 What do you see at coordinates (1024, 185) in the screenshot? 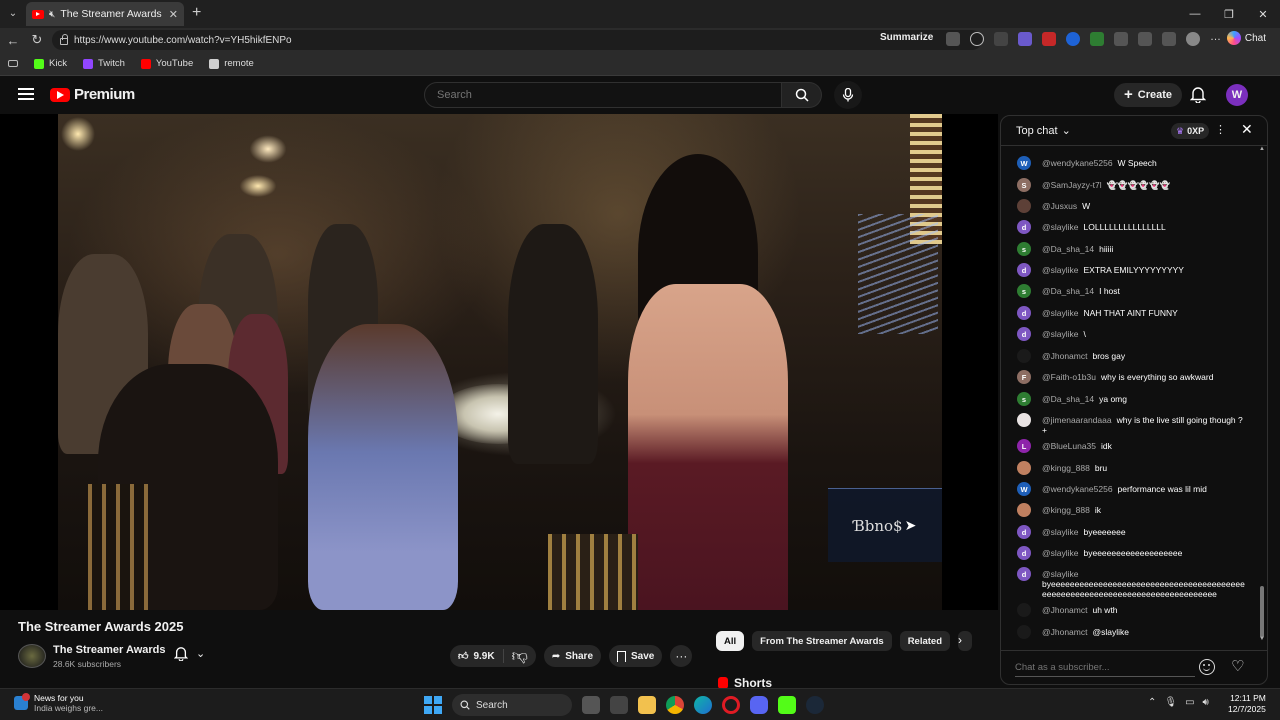
I see `chat-author-avatar: S` at bounding box center [1024, 185].